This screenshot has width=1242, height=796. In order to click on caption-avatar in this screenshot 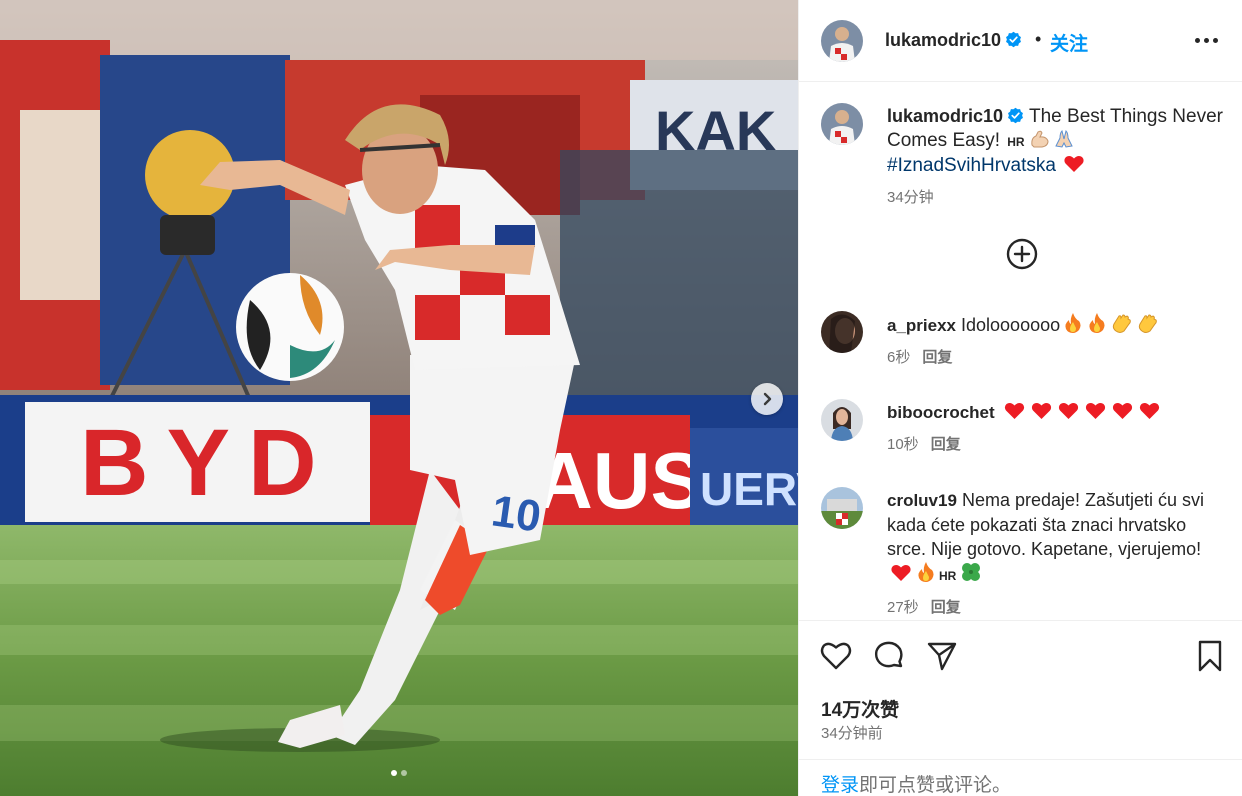, I will do `click(842, 124)`.